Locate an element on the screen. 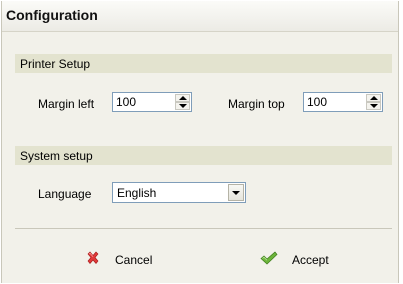 Image resolution: width=403 pixels, height=284 pixels. accept-button: Accept is located at coordinates (305, 260).